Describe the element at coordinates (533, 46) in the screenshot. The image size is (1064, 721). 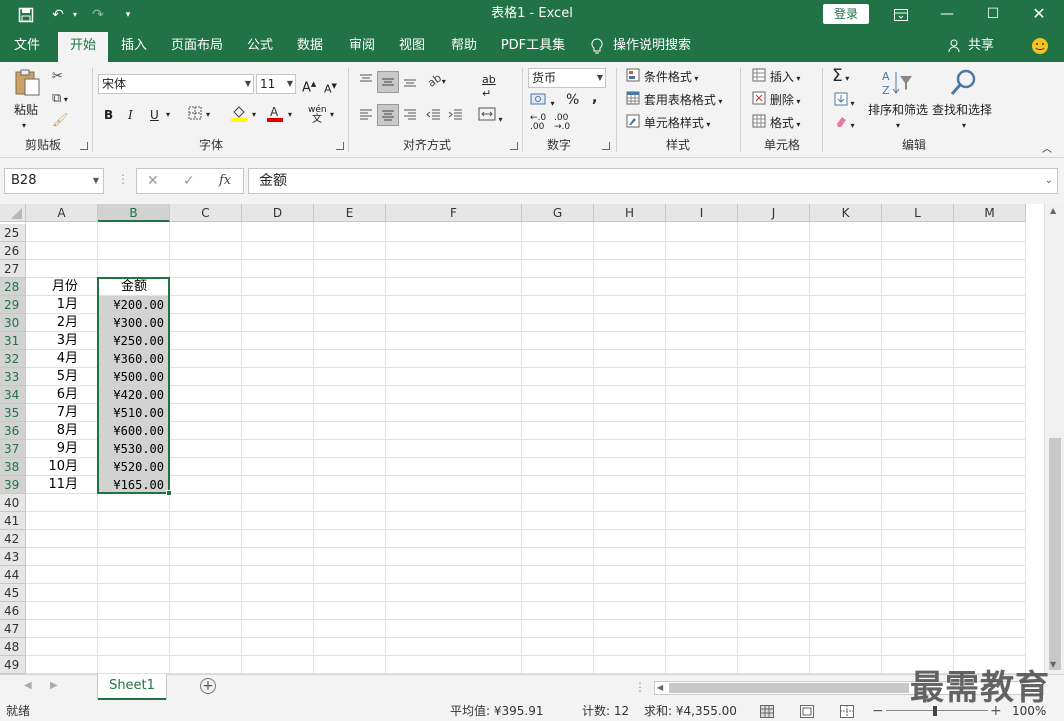
I see `tab-pdf-tools: PDF工具集` at that location.